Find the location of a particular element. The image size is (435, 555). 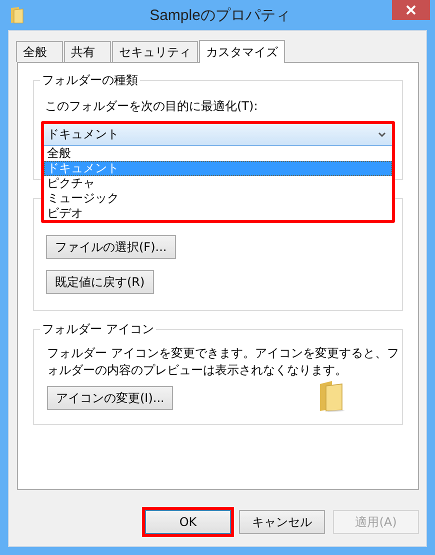

chevron-icon is located at coordinates (382, 135).